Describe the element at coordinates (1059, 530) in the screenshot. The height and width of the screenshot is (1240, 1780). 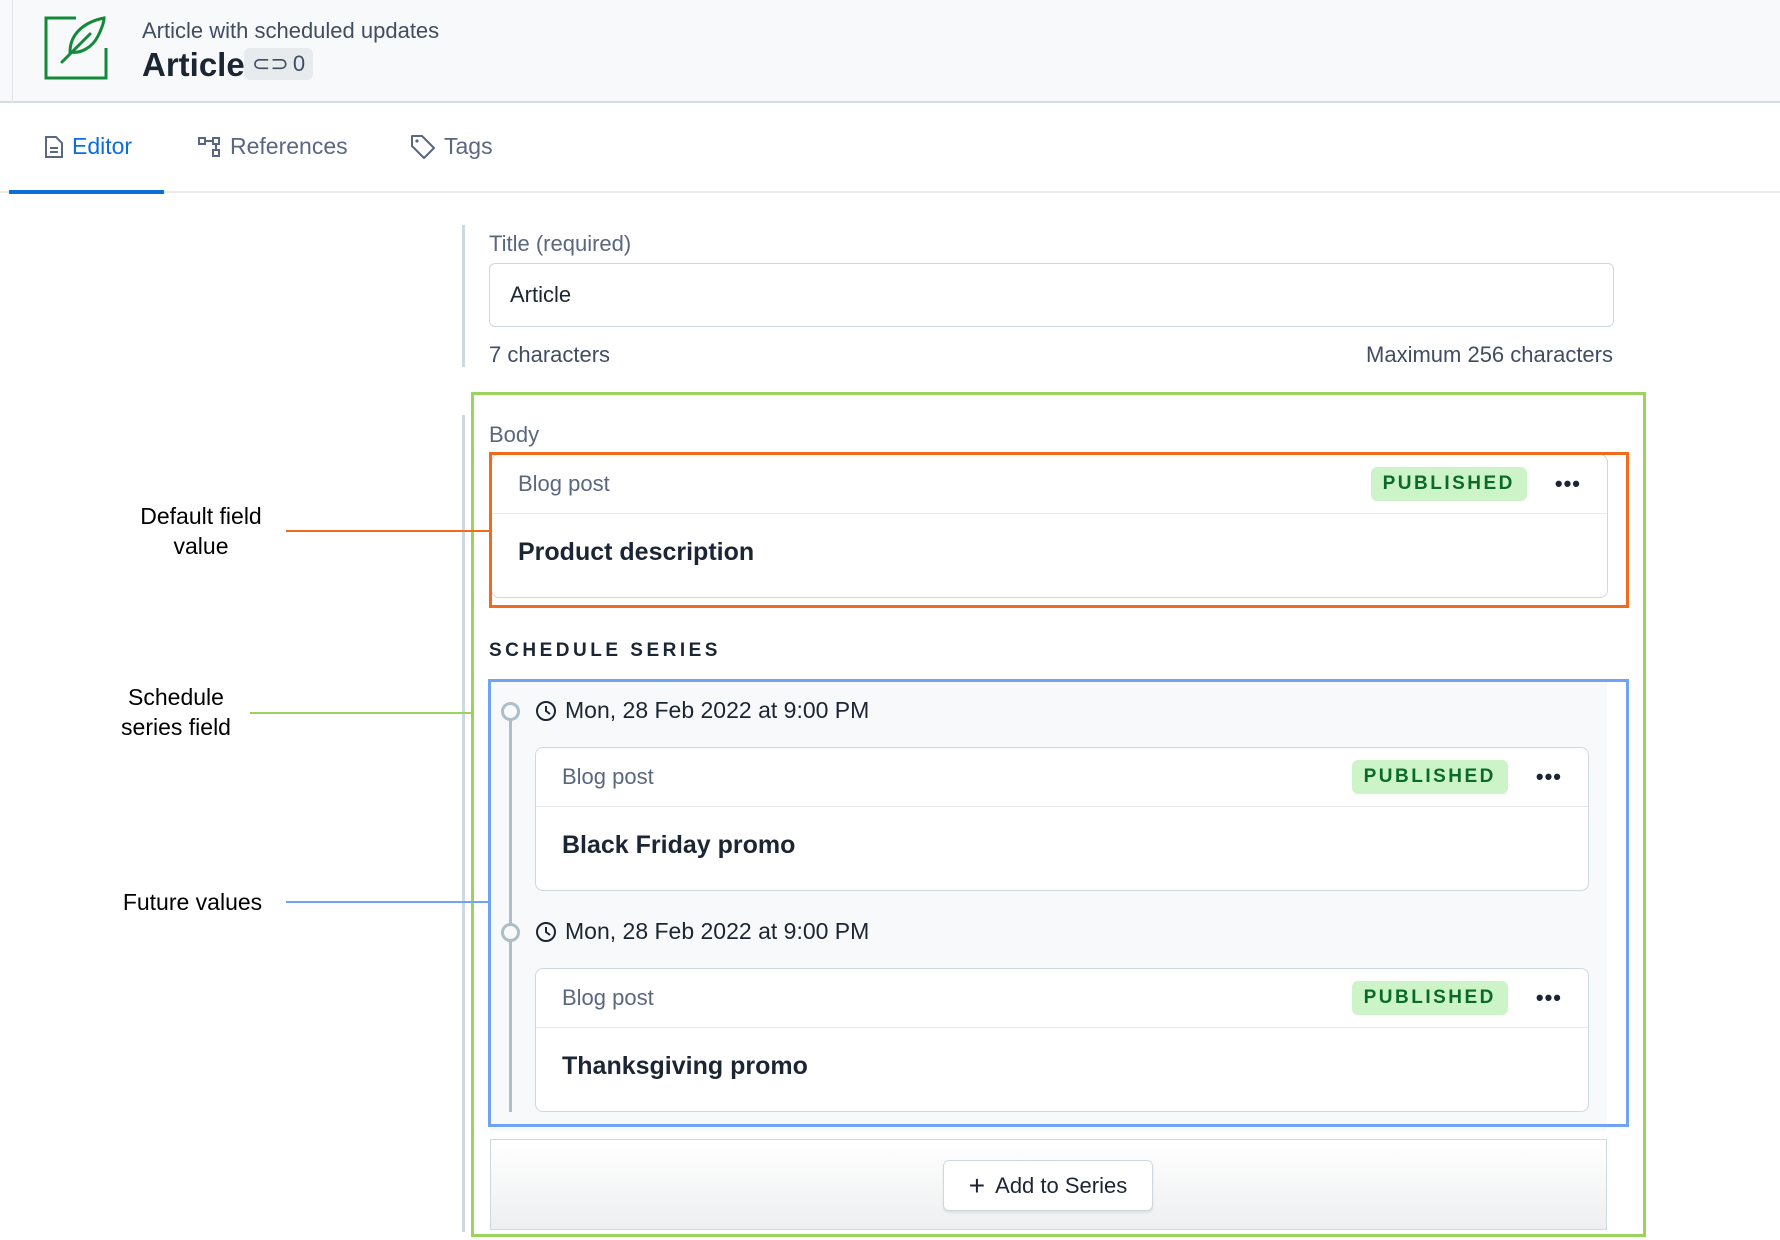
I see `default-value-highlight` at that location.